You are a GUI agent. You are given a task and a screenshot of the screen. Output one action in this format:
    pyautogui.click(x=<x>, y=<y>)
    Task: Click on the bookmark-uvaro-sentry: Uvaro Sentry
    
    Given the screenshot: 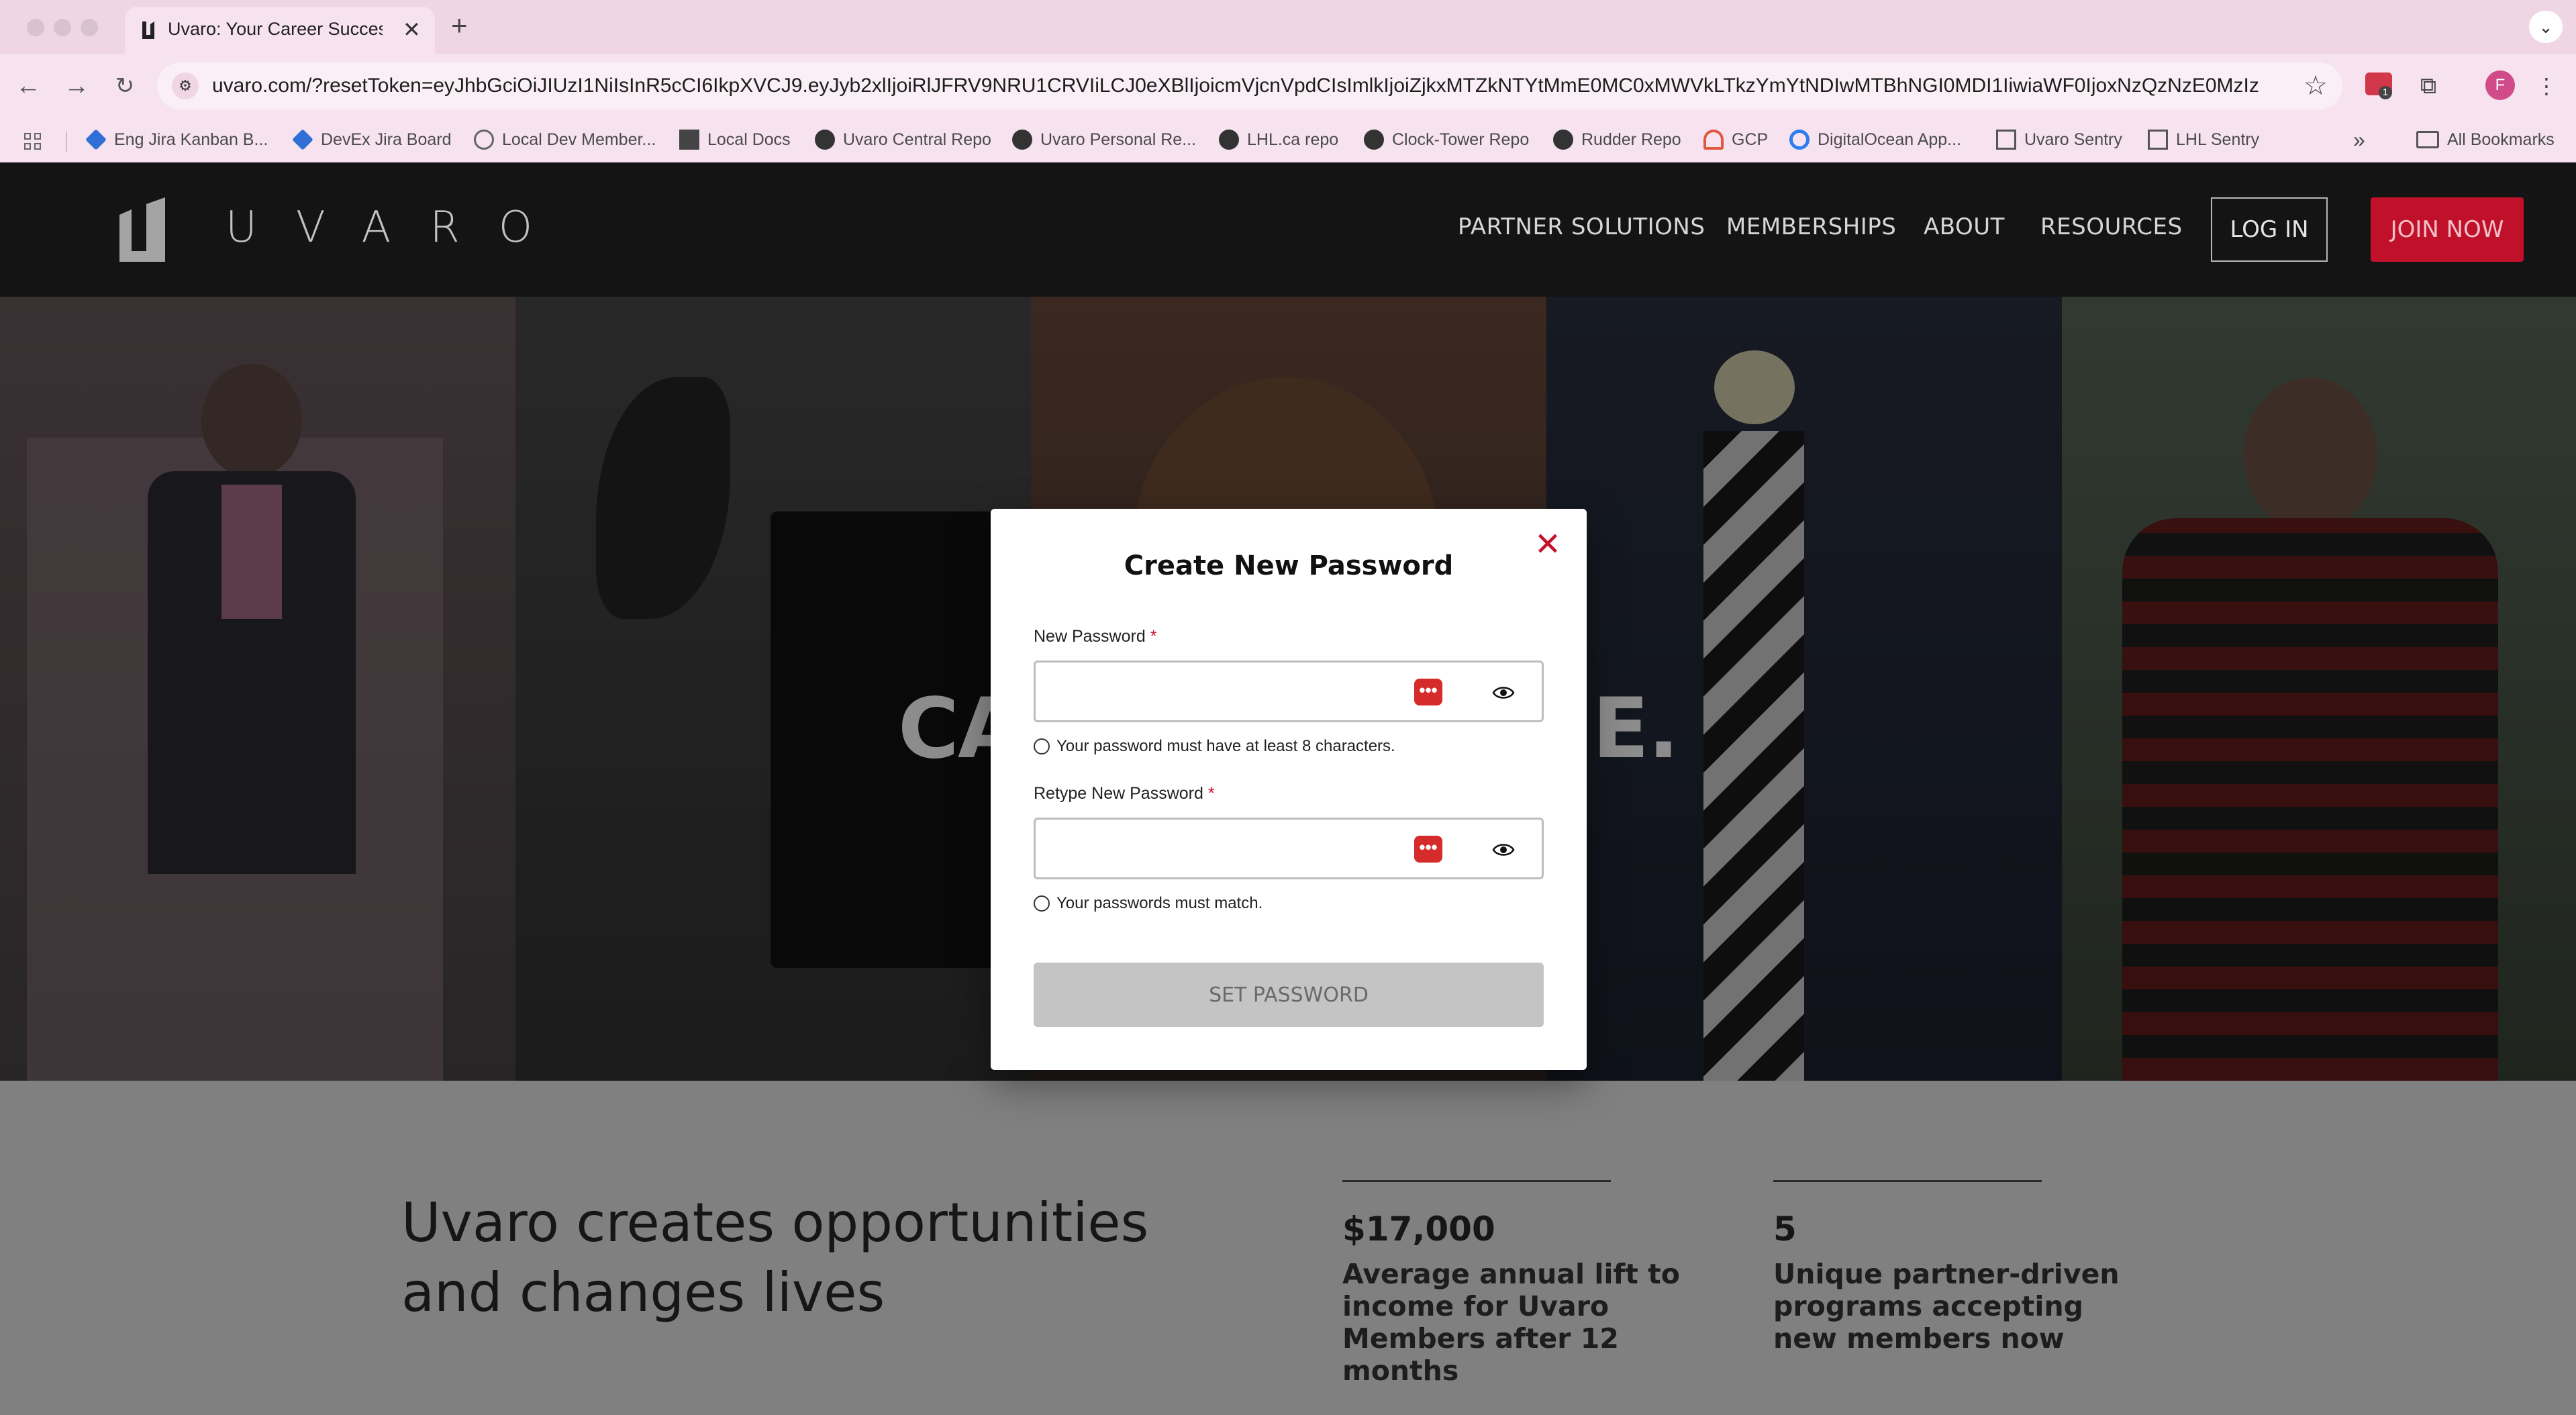 What is the action you would take?
    pyautogui.click(x=2059, y=139)
    